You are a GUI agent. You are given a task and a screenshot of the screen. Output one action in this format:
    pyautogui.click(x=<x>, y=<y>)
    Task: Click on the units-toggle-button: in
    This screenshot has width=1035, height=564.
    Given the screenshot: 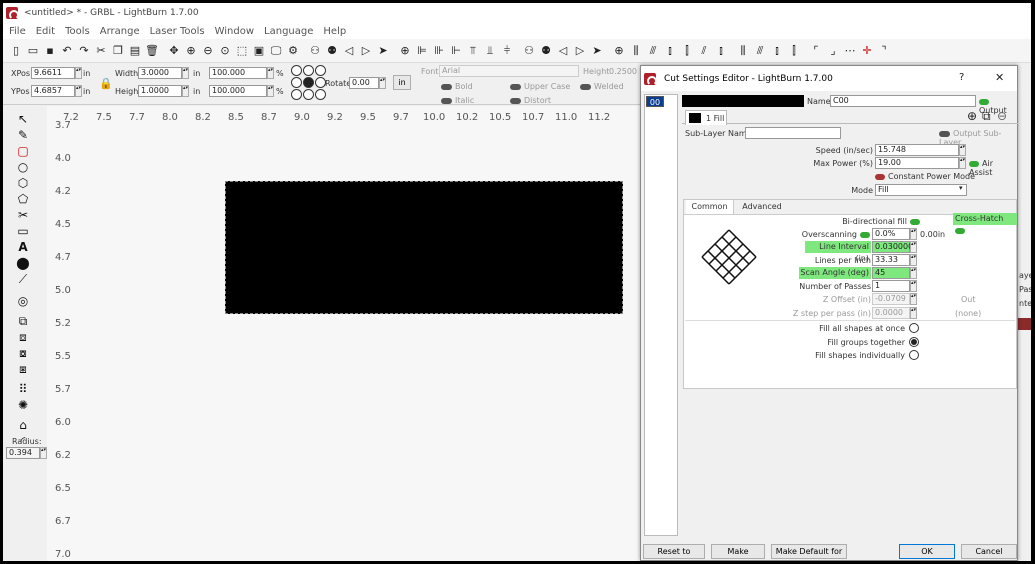 What is the action you would take?
    pyautogui.click(x=402, y=82)
    